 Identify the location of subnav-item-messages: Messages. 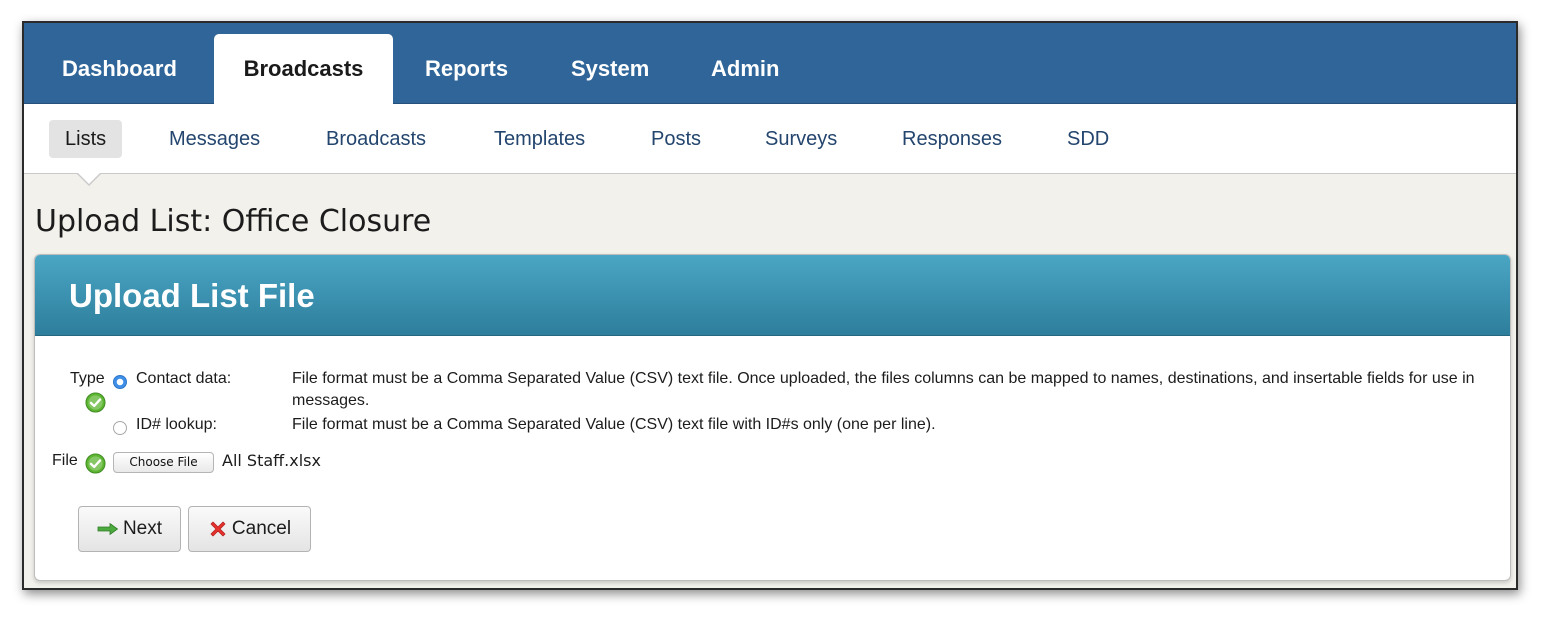
(214, 139).